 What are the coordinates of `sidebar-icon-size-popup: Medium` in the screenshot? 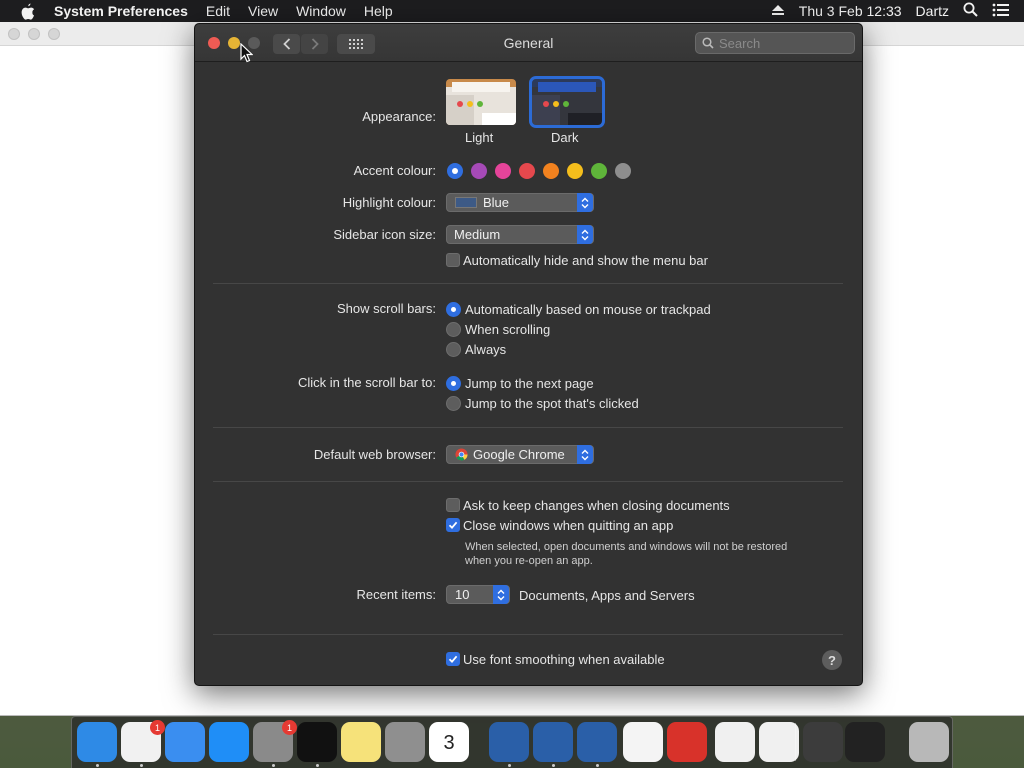 It's located at (520, 234).